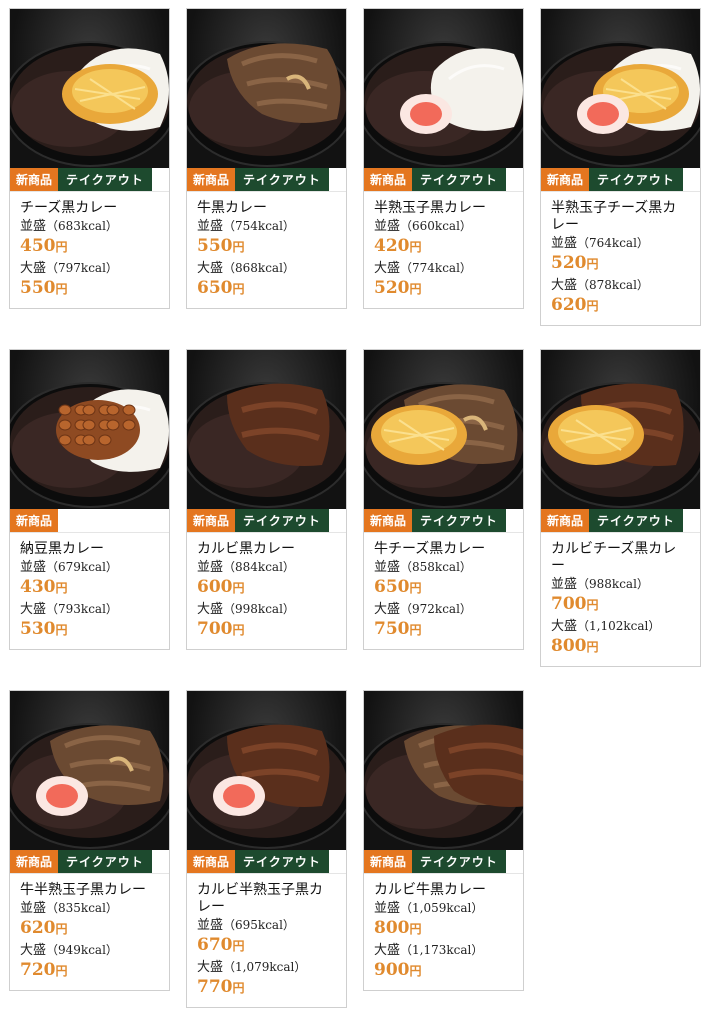  What do you see at coordinates (259, 609) in the screenshot?
I see `large-kcal: （998kcal）` at bounding box center [259, 609].